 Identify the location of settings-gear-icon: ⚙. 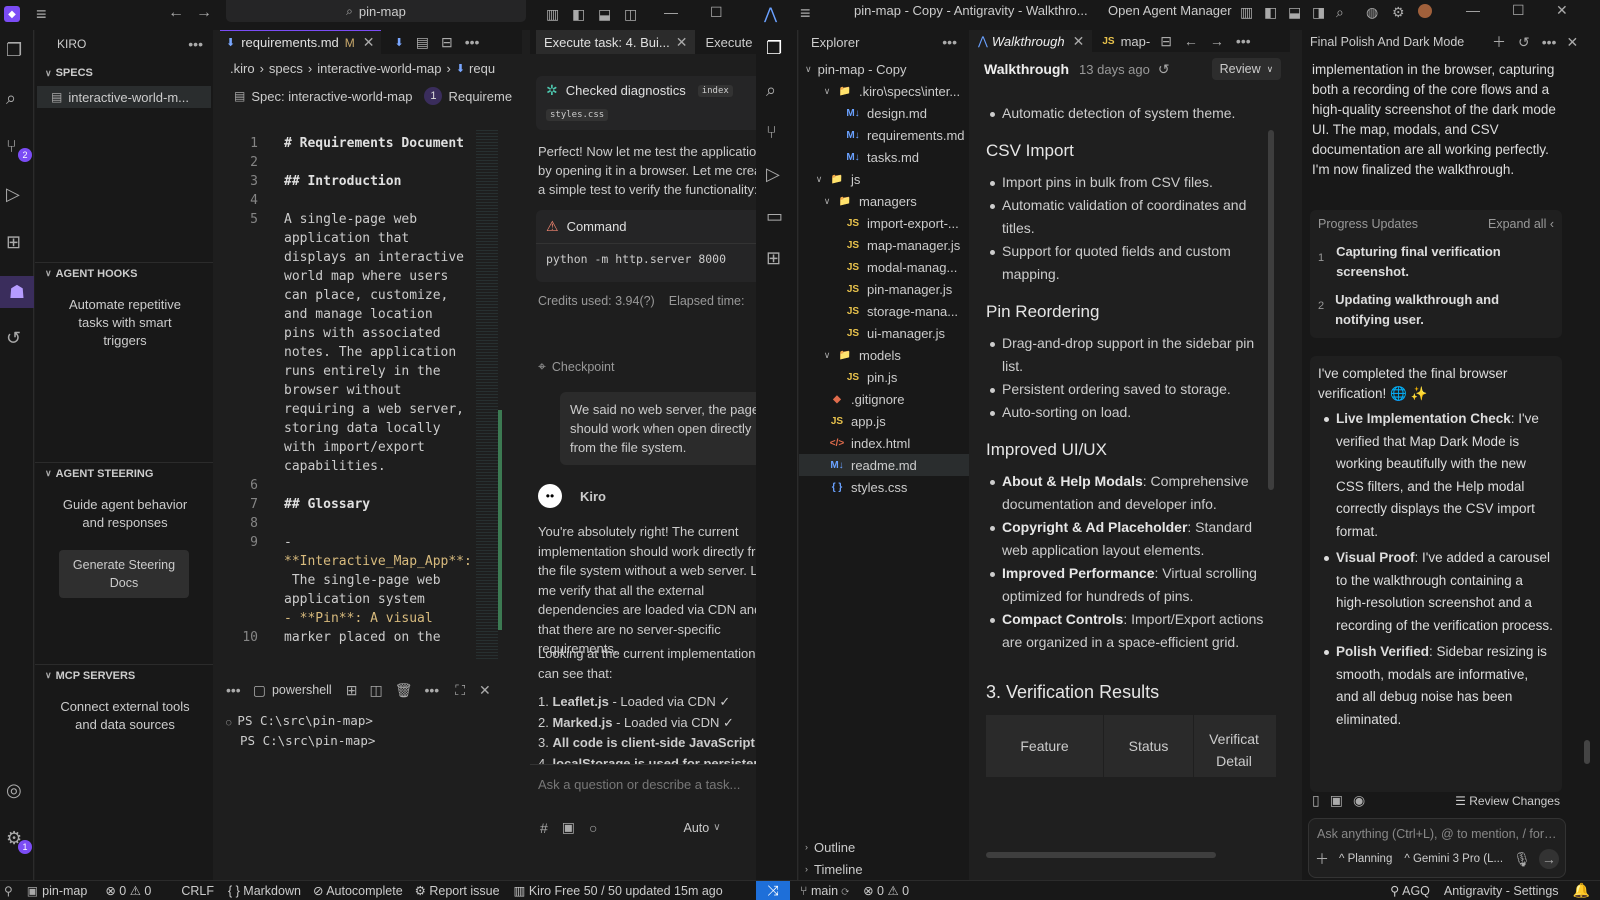
(1398, 12).